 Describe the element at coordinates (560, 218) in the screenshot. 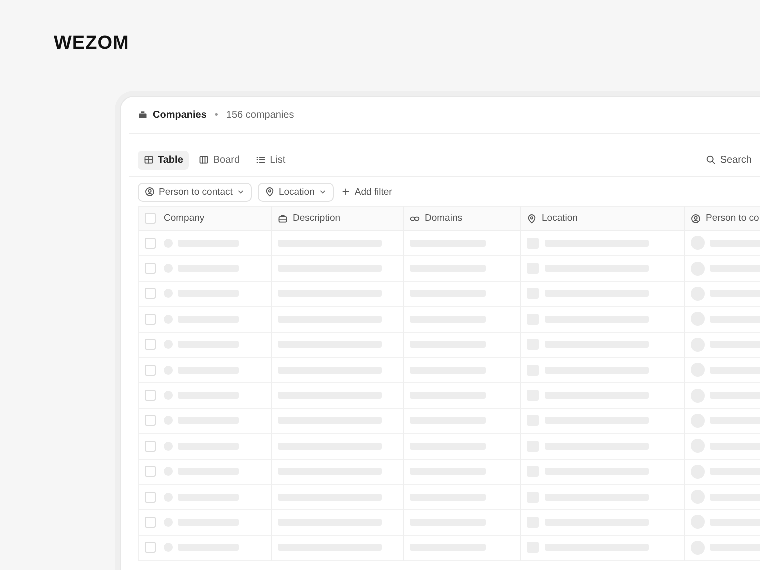

I see `column-header: Location` at that location.